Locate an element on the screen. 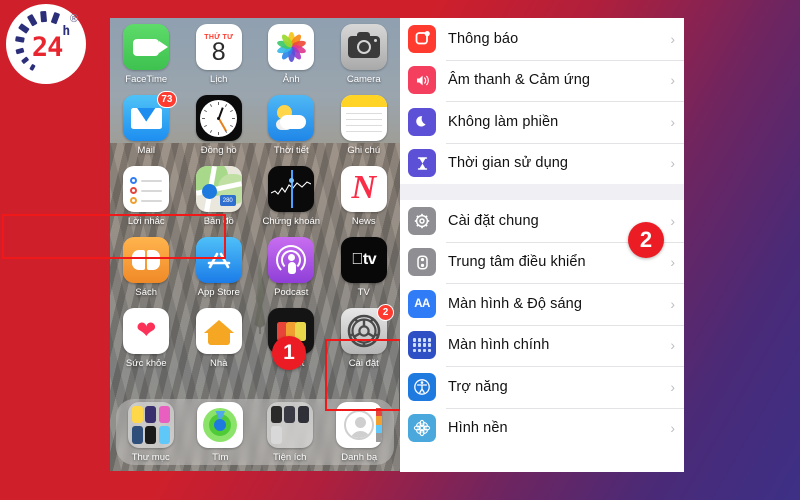 The image size is (800, 500). dock: Thư mục Tìm Tiện ích Danh bạ is located at coordinates (255, 432).